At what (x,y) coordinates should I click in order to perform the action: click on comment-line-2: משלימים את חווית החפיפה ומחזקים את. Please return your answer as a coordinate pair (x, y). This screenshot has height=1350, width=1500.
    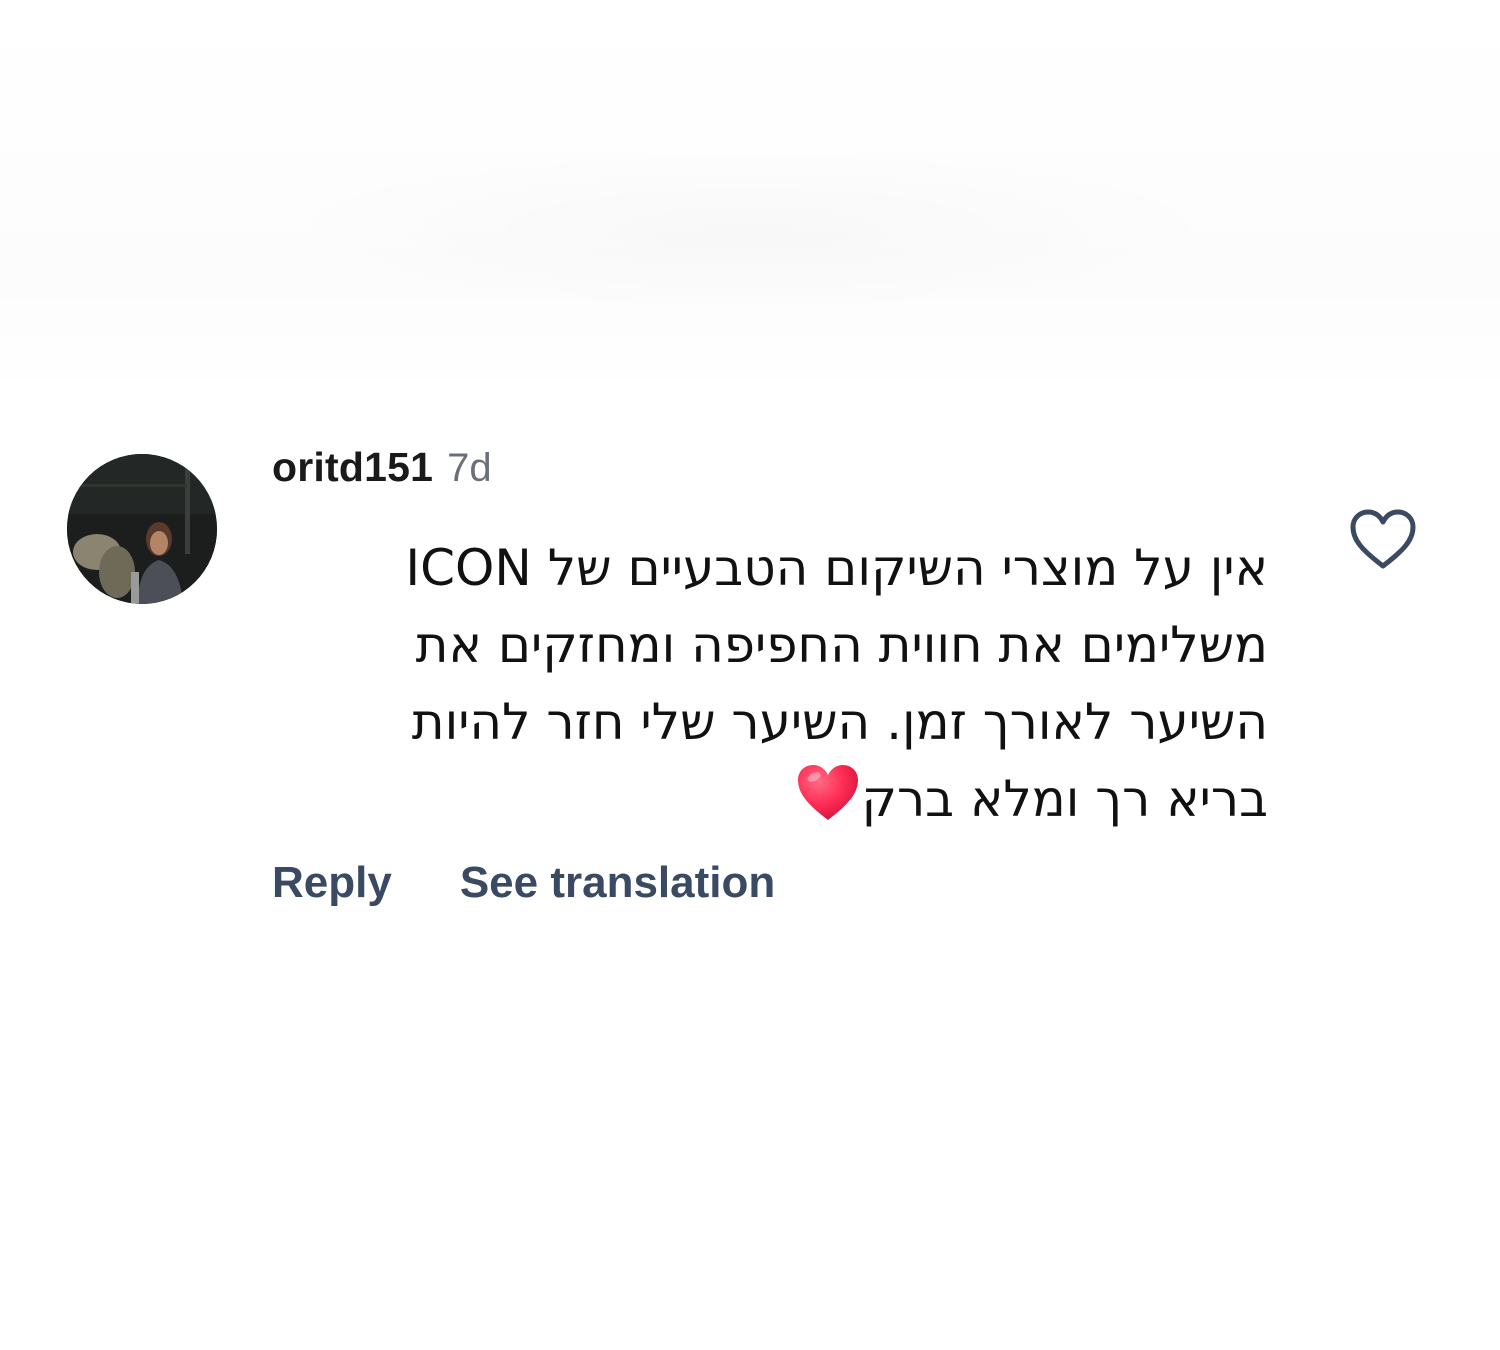
    Looking at the image, I should click on (841, 645).